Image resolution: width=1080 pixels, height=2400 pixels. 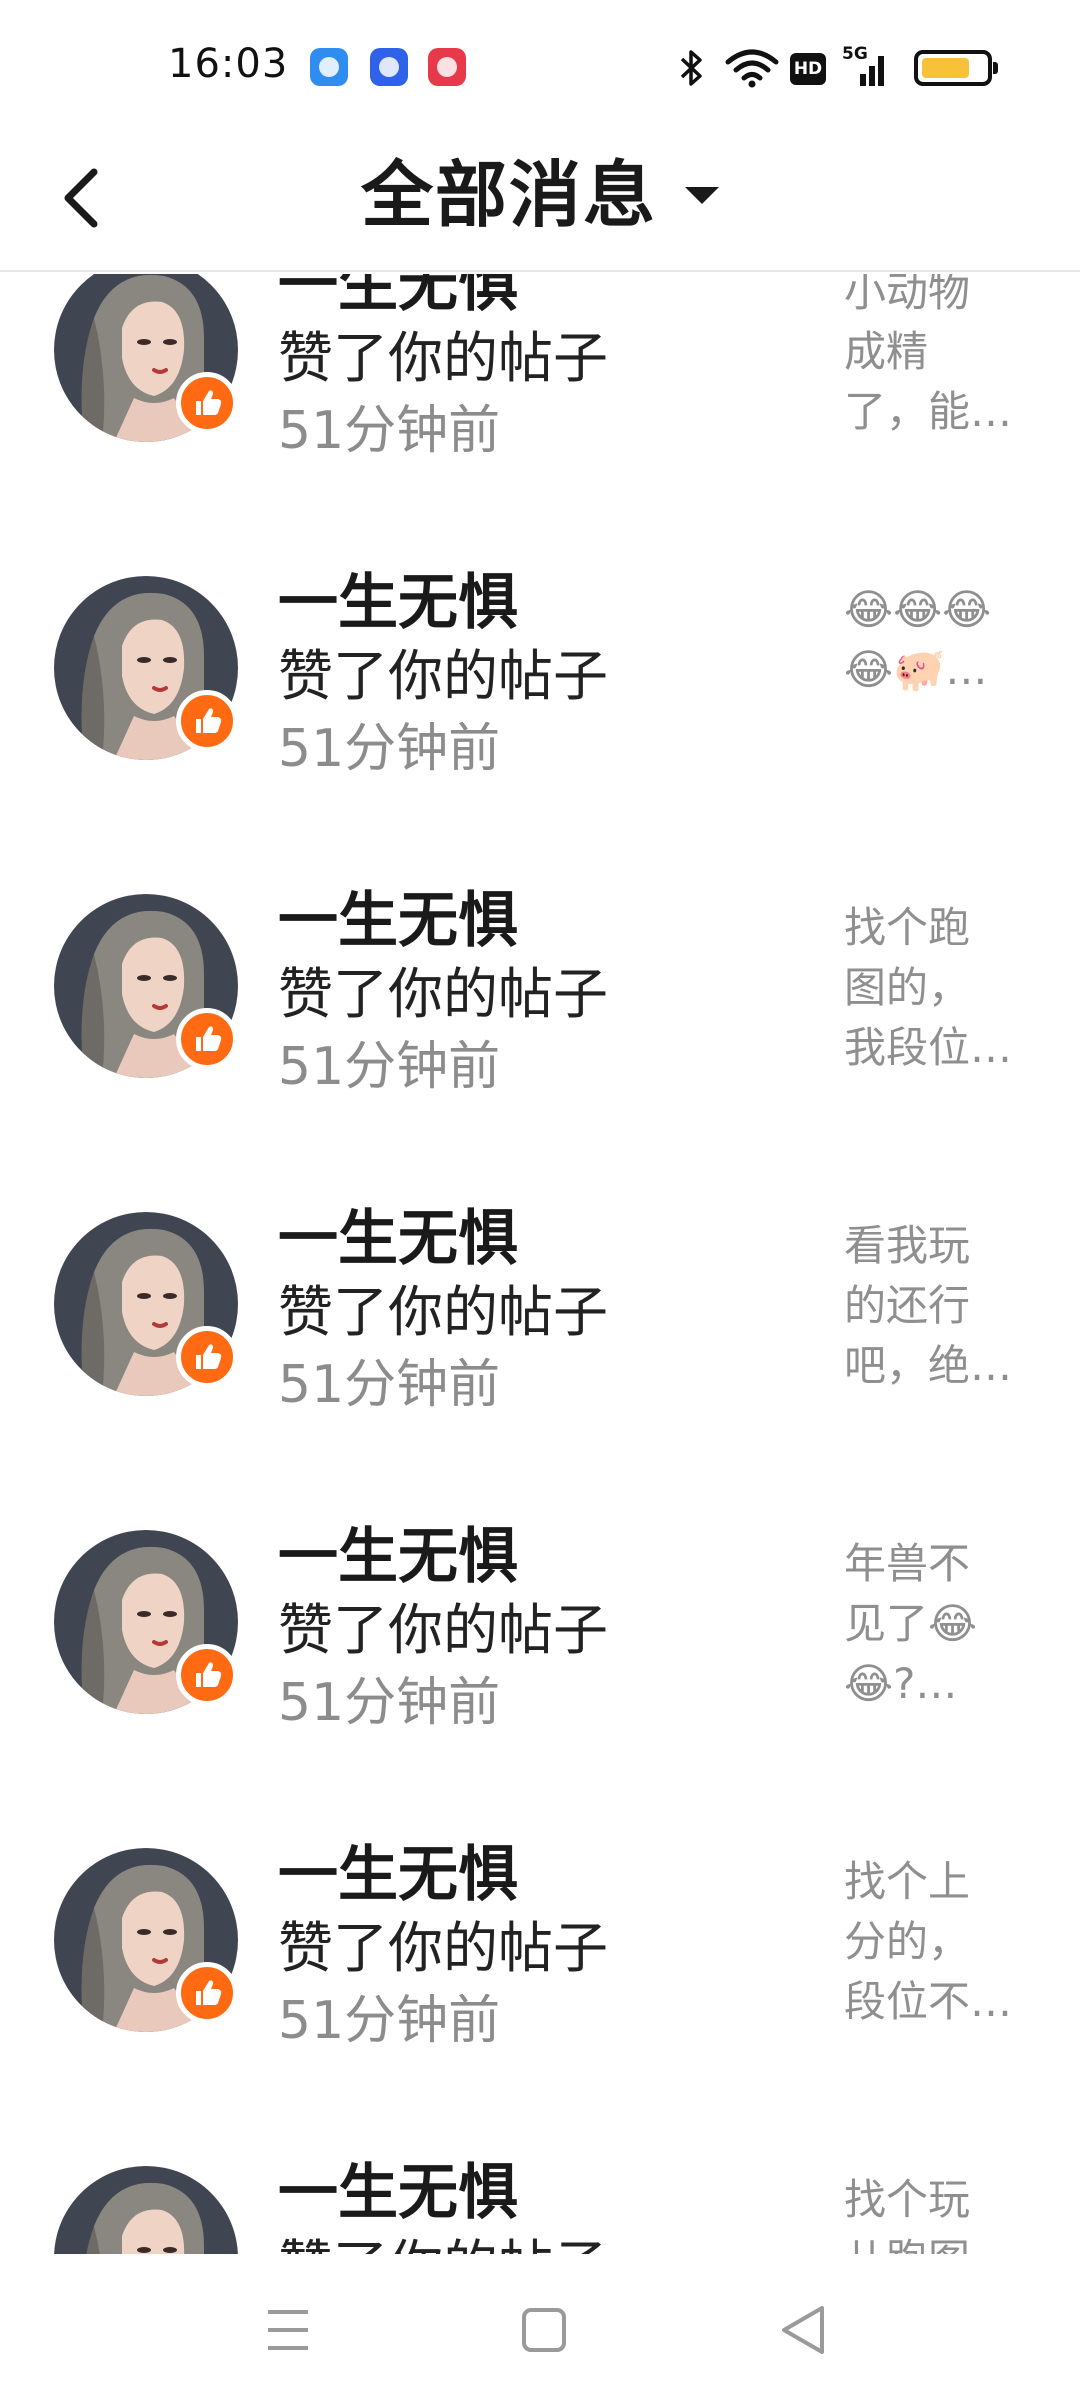 I want to click on app-notification-icon, so click(x=329, y=67).